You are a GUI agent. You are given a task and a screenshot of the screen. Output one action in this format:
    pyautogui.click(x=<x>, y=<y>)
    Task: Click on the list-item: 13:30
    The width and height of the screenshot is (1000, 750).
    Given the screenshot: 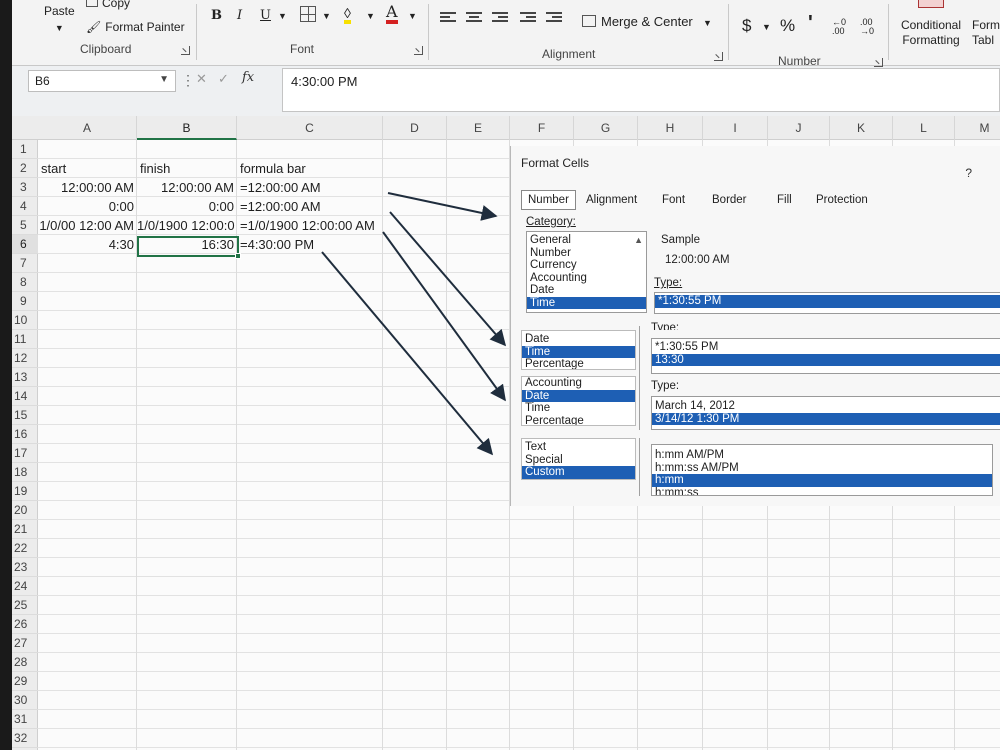 What is the action you would take?
    pyautogui.click(x=826, y=359)
    